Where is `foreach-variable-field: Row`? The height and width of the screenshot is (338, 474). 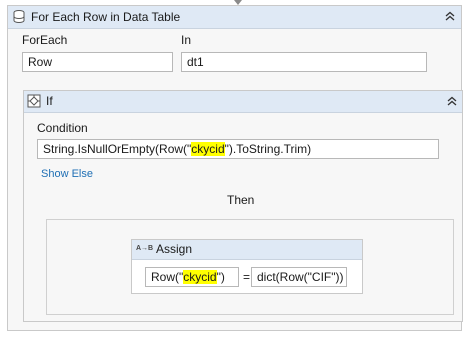
foreach-variable-field: Row is located at coordinates (97, 62).